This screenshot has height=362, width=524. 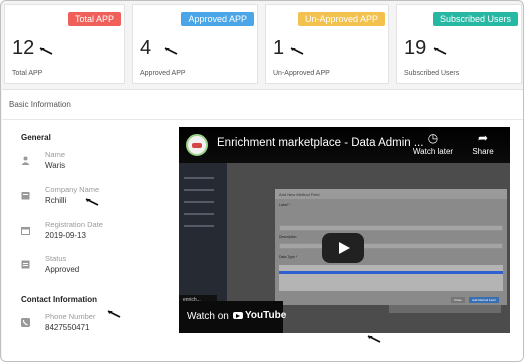 I want to click on stat-label: Un-Approved APP, so click(x=301, y=73).